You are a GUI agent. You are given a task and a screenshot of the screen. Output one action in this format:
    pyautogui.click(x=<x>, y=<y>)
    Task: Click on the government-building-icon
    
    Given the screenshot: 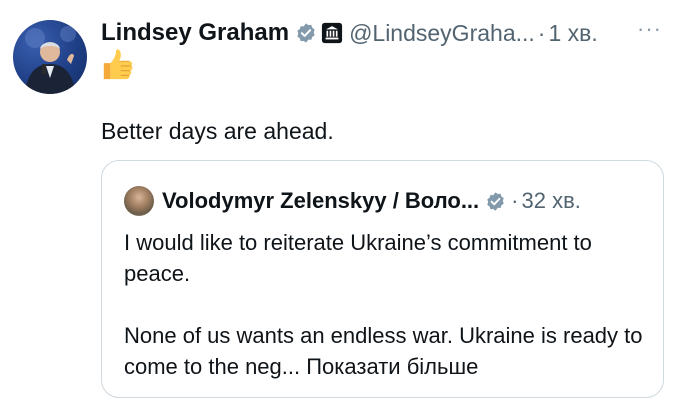 What is the action you would take?
    pyautogui.click(x=332, y=33)
    